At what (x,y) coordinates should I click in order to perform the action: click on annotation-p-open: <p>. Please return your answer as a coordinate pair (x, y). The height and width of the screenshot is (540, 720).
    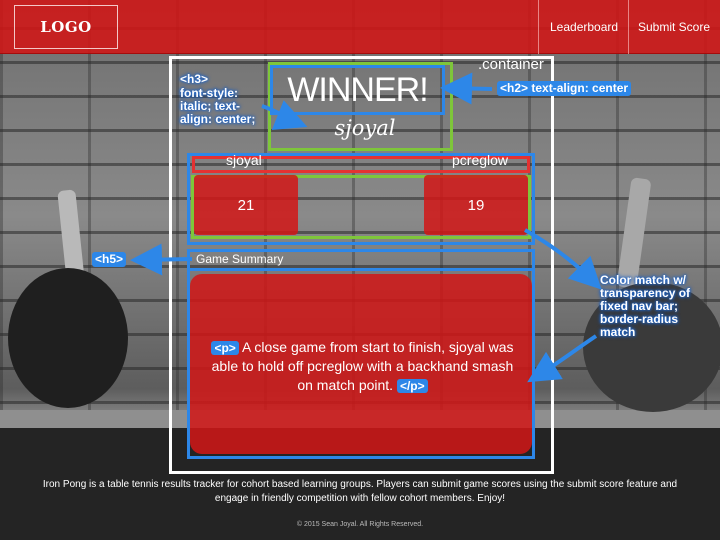
    Looking at the image, I should click on (225, 348).